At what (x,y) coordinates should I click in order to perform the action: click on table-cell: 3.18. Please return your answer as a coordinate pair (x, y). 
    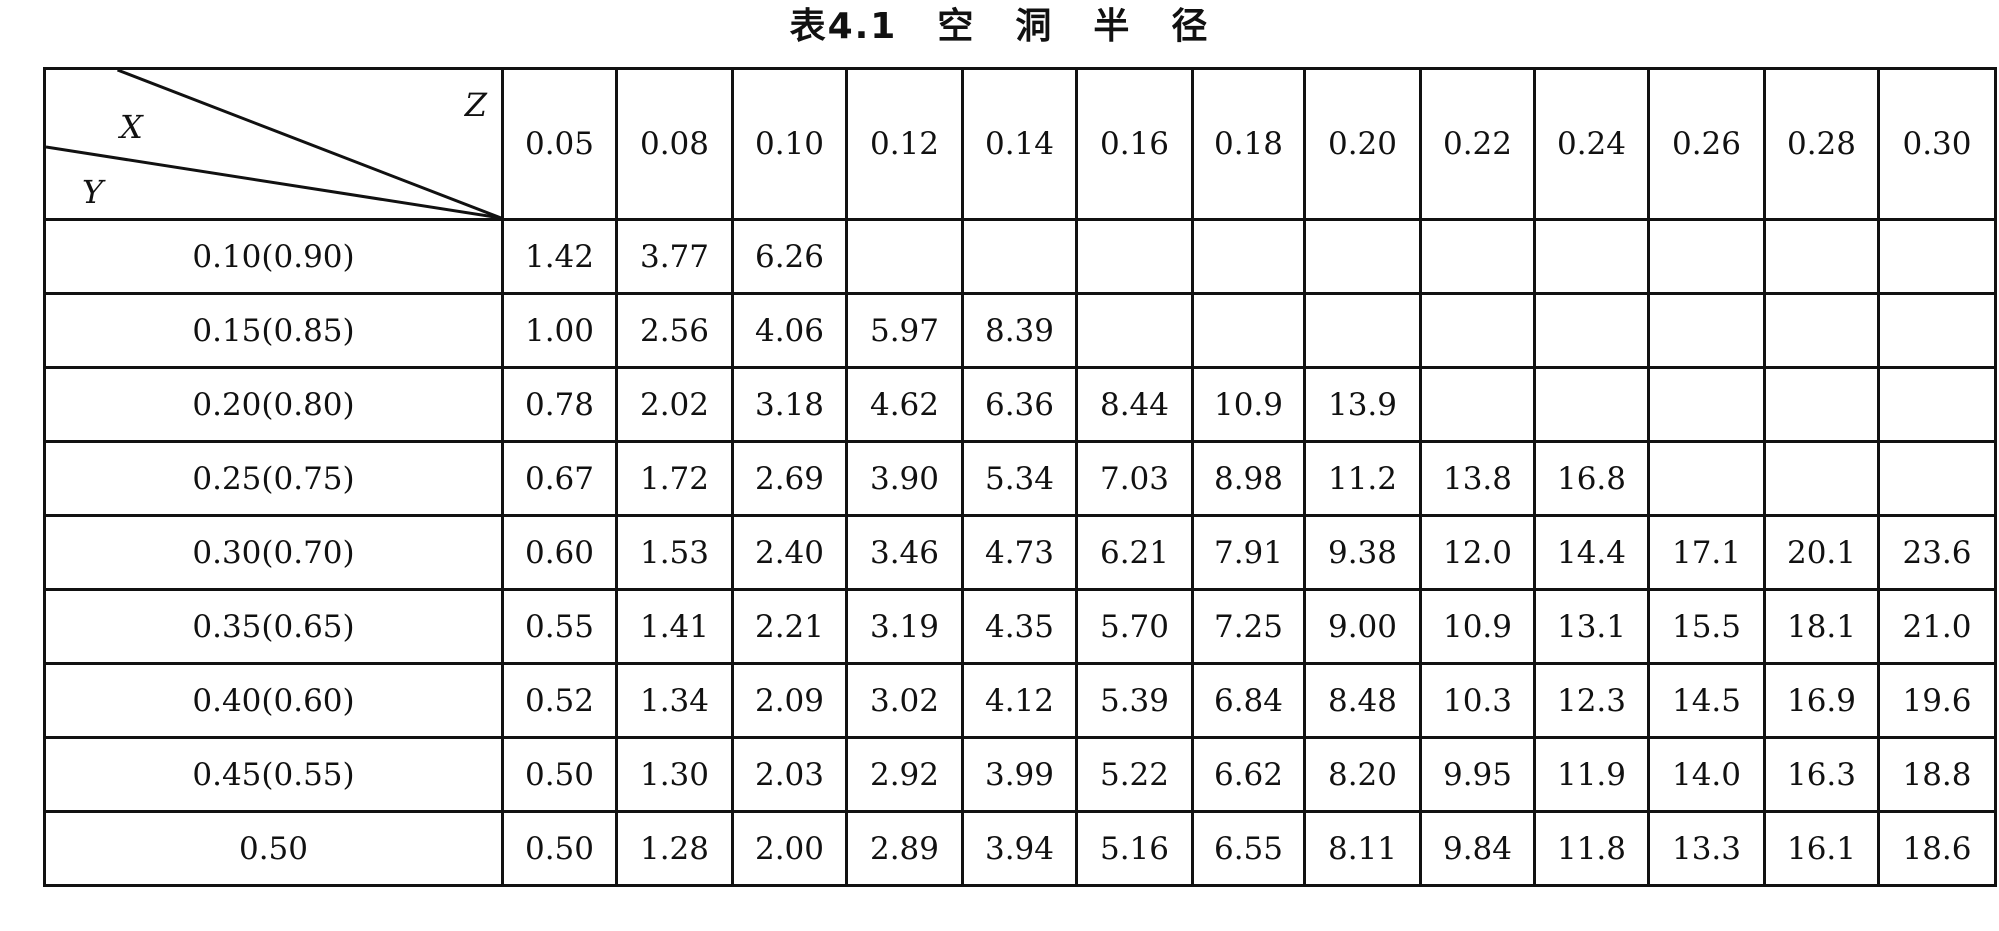
    Looking at the image, I should click on (789, 404).